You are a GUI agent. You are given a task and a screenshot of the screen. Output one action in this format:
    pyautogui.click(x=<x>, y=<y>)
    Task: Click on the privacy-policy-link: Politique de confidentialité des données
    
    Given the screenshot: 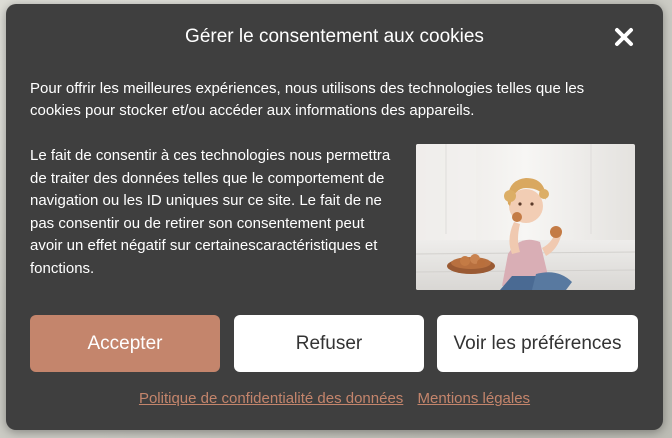 What is the action you would take?
    pyautogui.click(x=271, y=398)
    